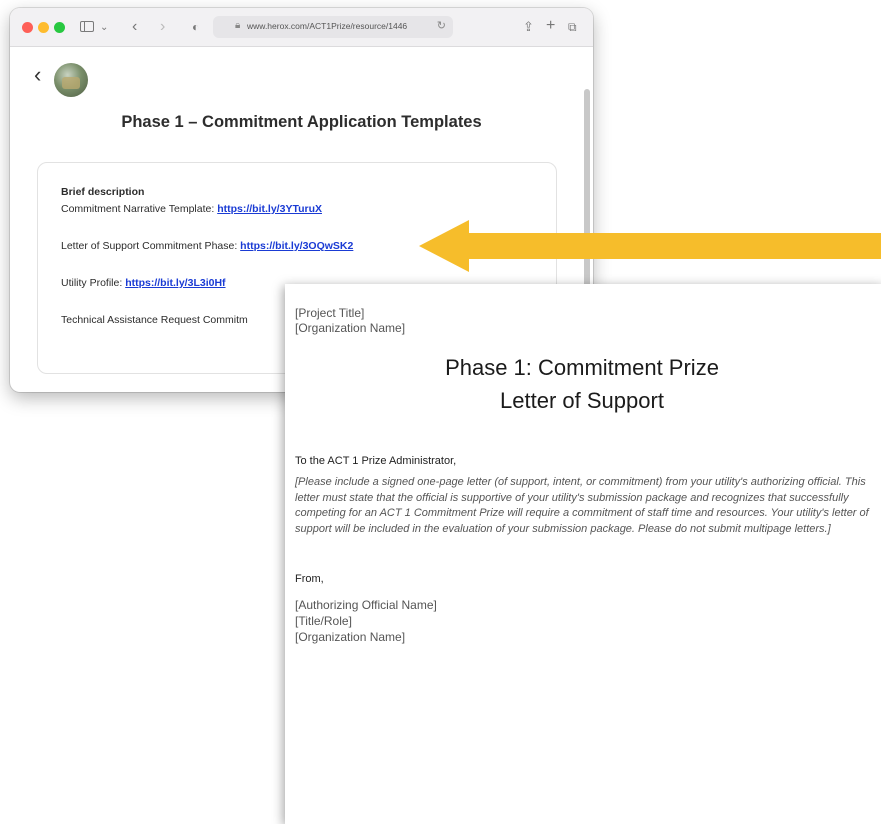  What do you see at coordinates (104, 28) in the screenshot?
I see `chevron-down-icon: ⌄` at bounding box center [104, 28].